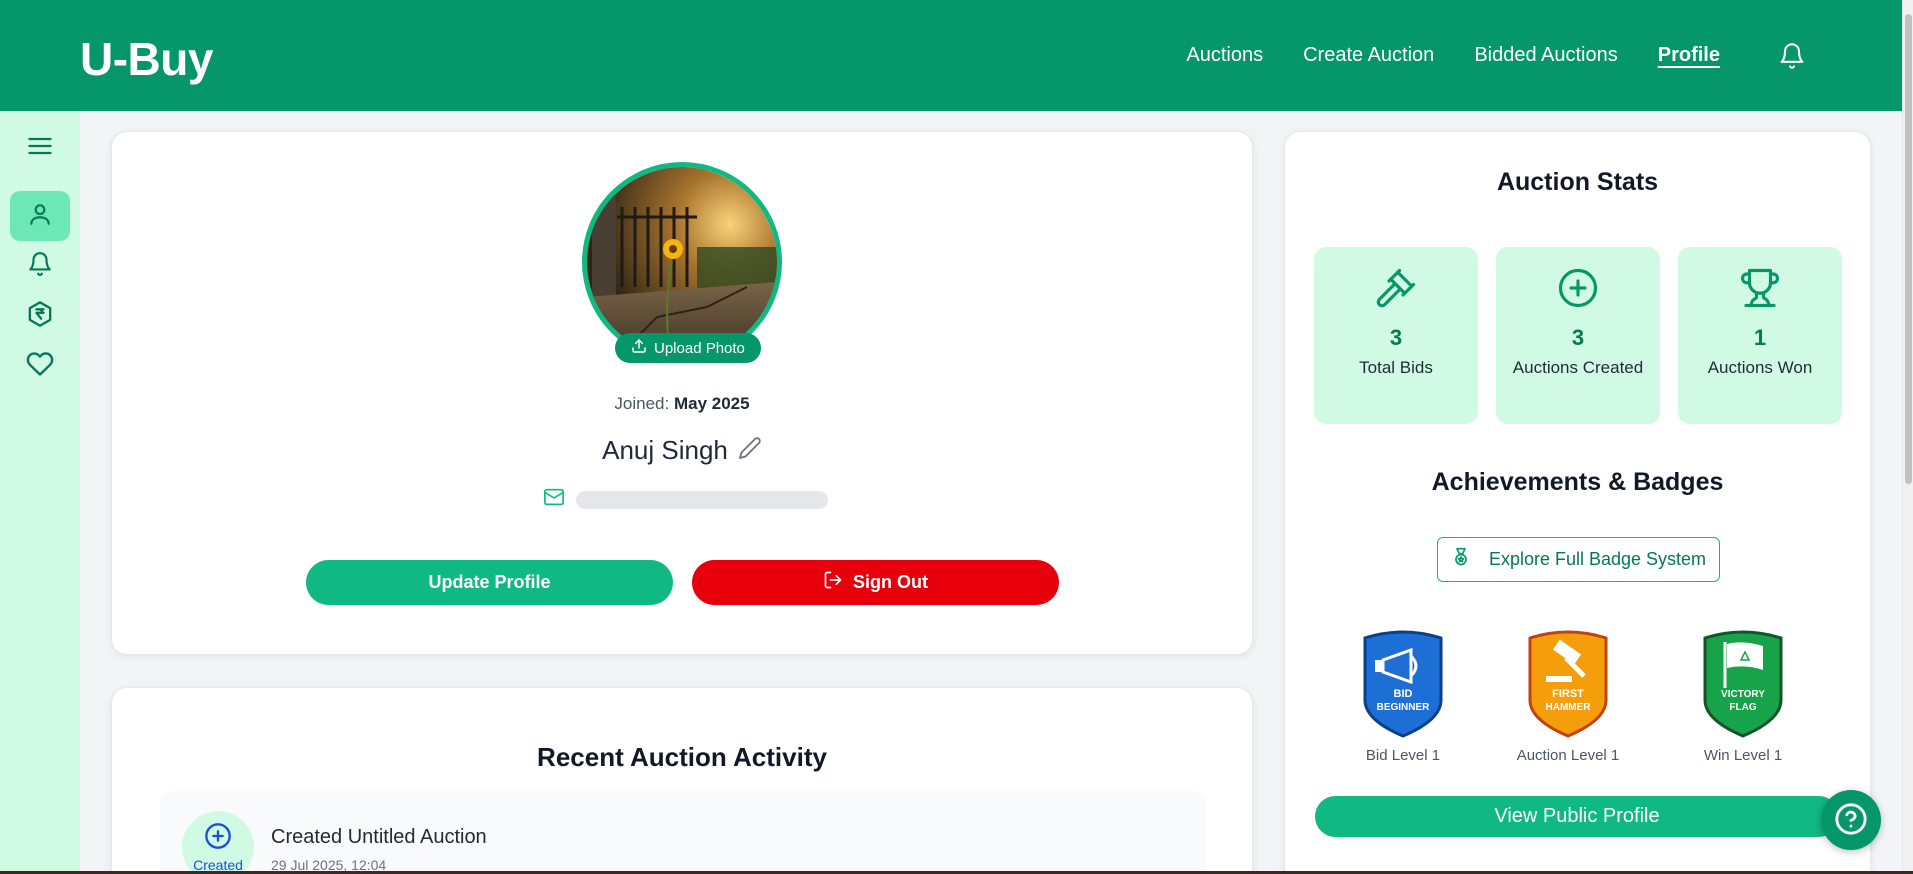 This screenshot has height=874, width=1913. What do you see at coordinates (1577, 182) in the screenshot?
I see `stats-title: Auction Stats` at bounding box center [1577, 182].